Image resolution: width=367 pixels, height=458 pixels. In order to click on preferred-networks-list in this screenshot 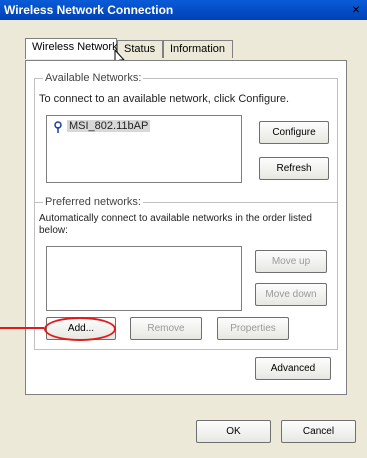, I will do `click(144, 278)`.